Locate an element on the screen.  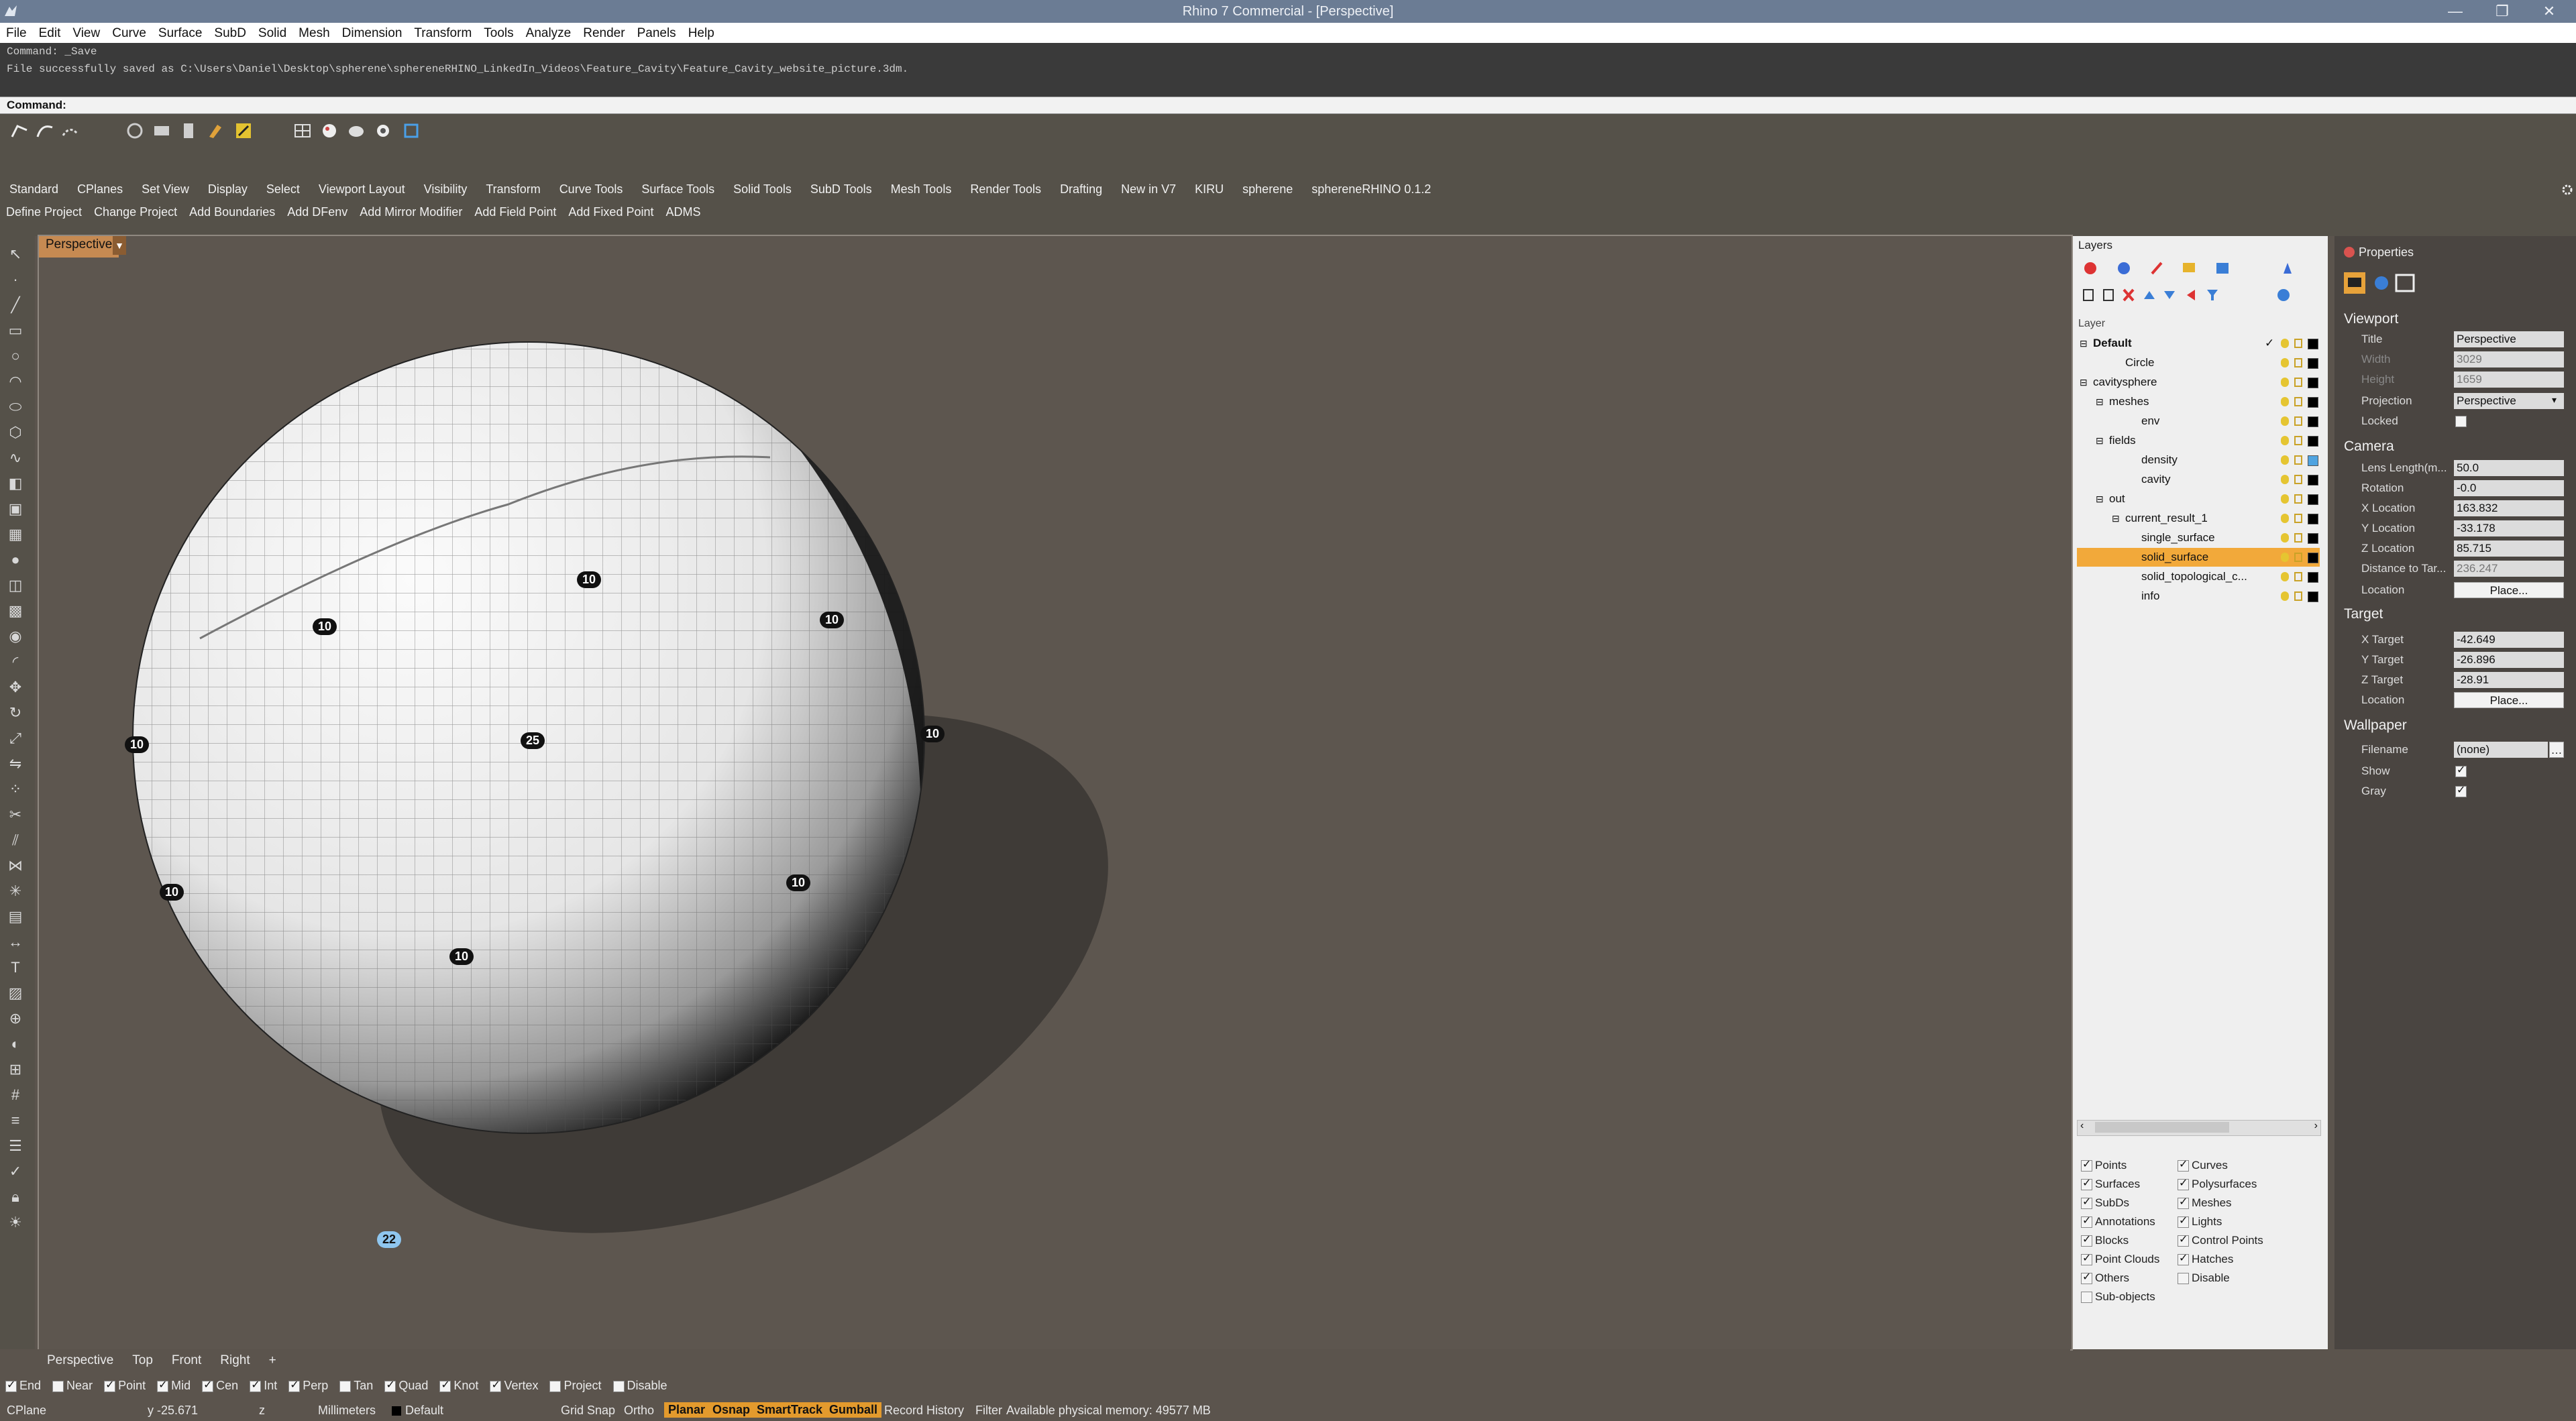
lock-icon: 🔒︎ is located at coordinates (15, 1197).